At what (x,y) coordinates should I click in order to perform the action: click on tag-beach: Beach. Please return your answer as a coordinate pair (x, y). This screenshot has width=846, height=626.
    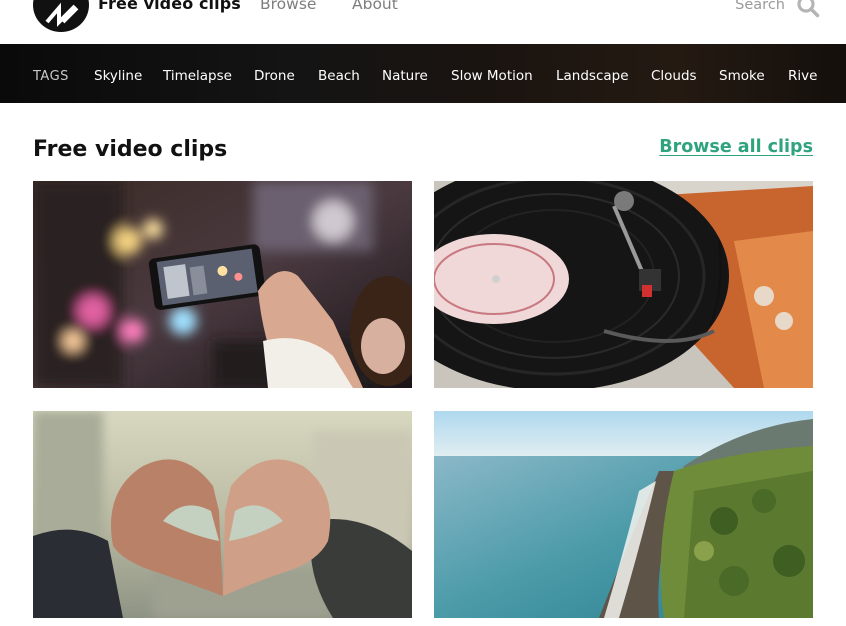
    Looking at the image, I should click on (339, 76).